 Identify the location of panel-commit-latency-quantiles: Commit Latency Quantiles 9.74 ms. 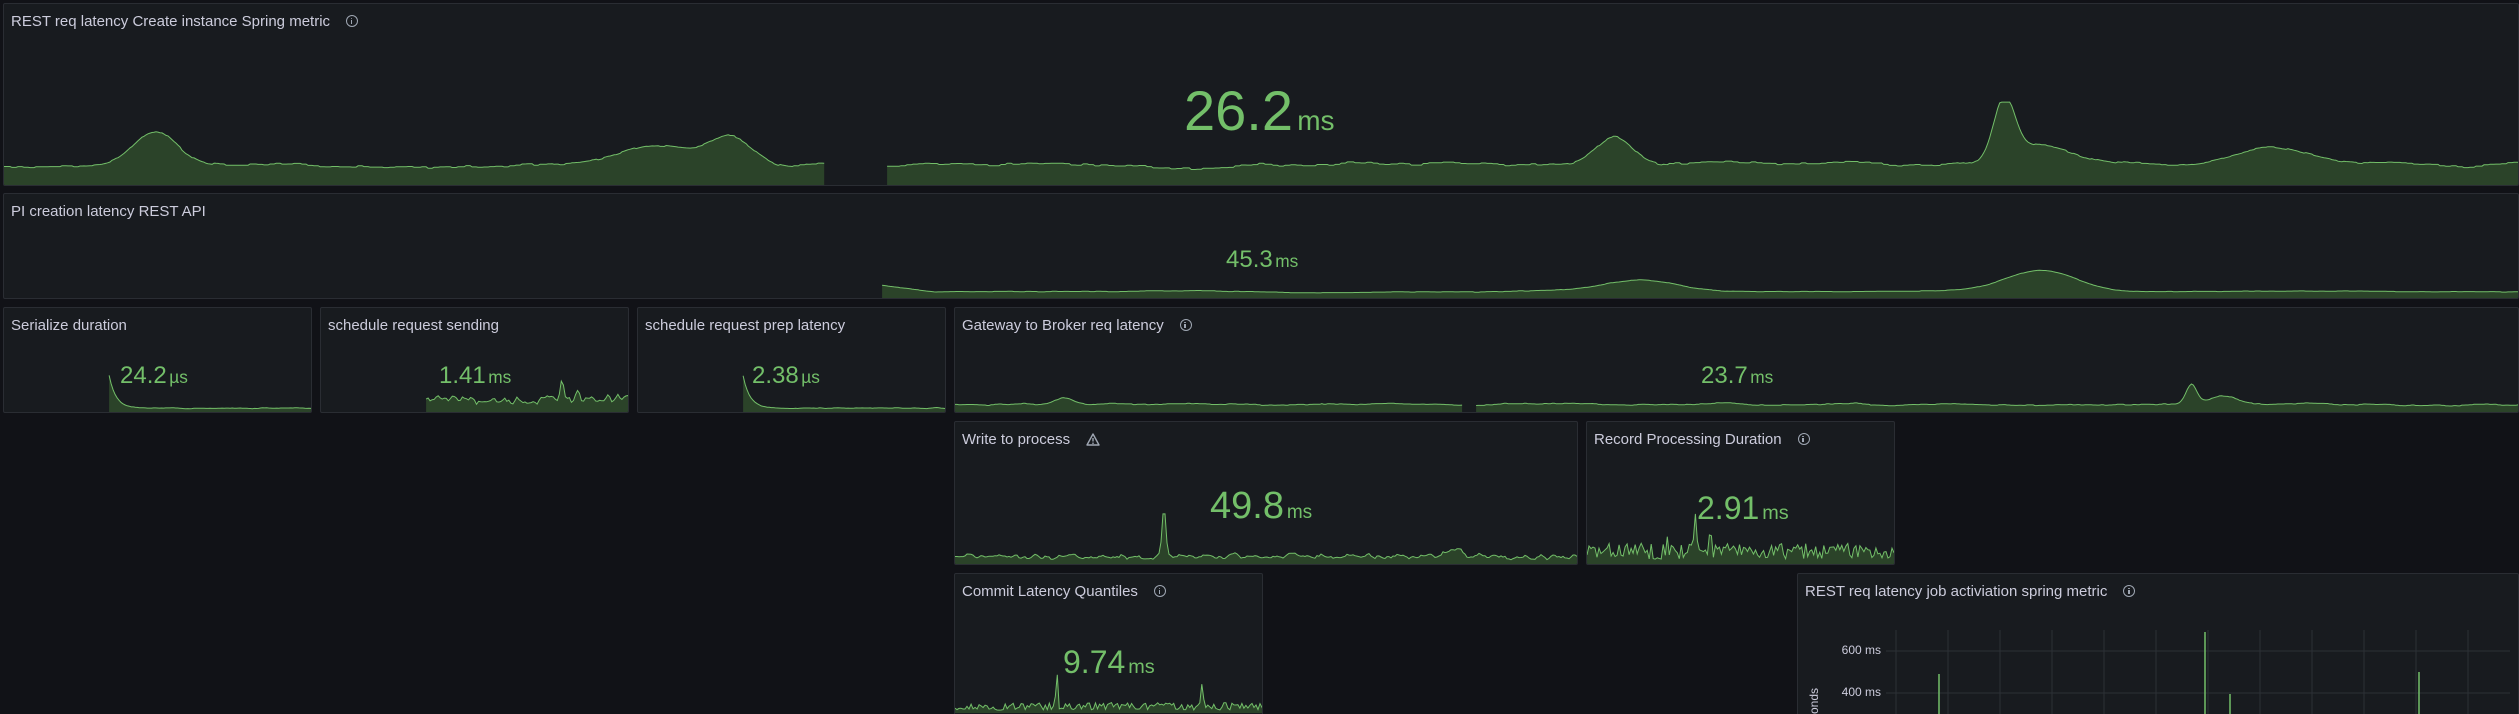
(1108, 643).